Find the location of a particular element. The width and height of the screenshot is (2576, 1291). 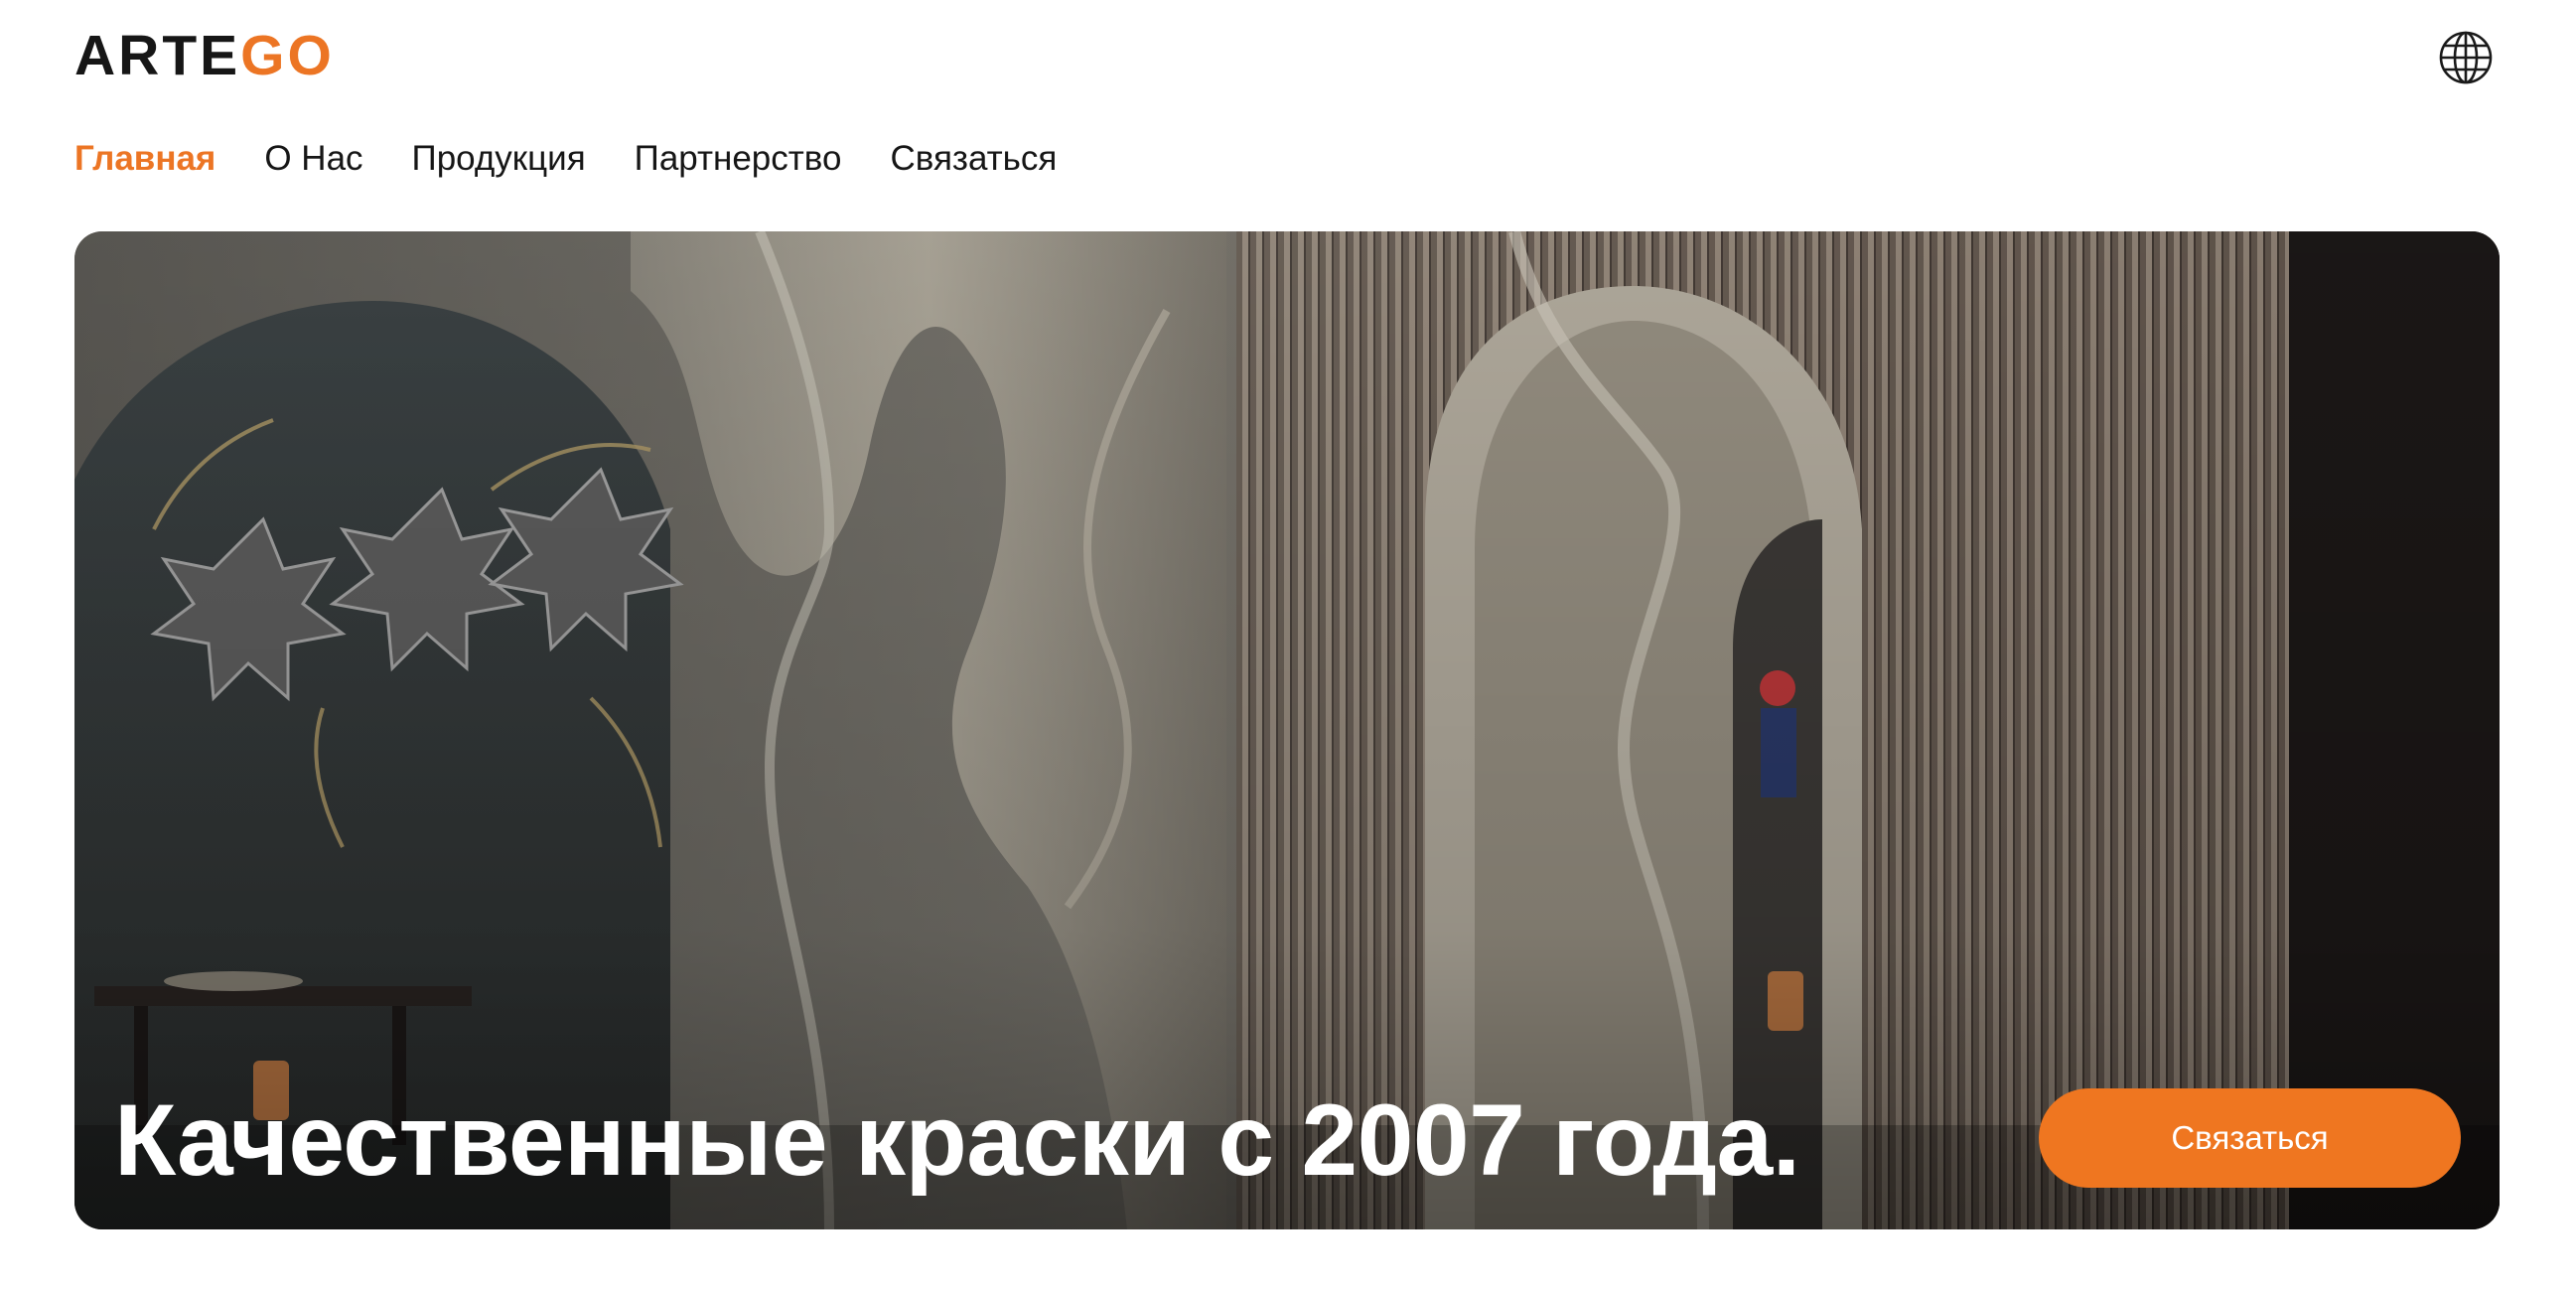

nav-item-contact: Связаться is located at coordinates (974, 159).